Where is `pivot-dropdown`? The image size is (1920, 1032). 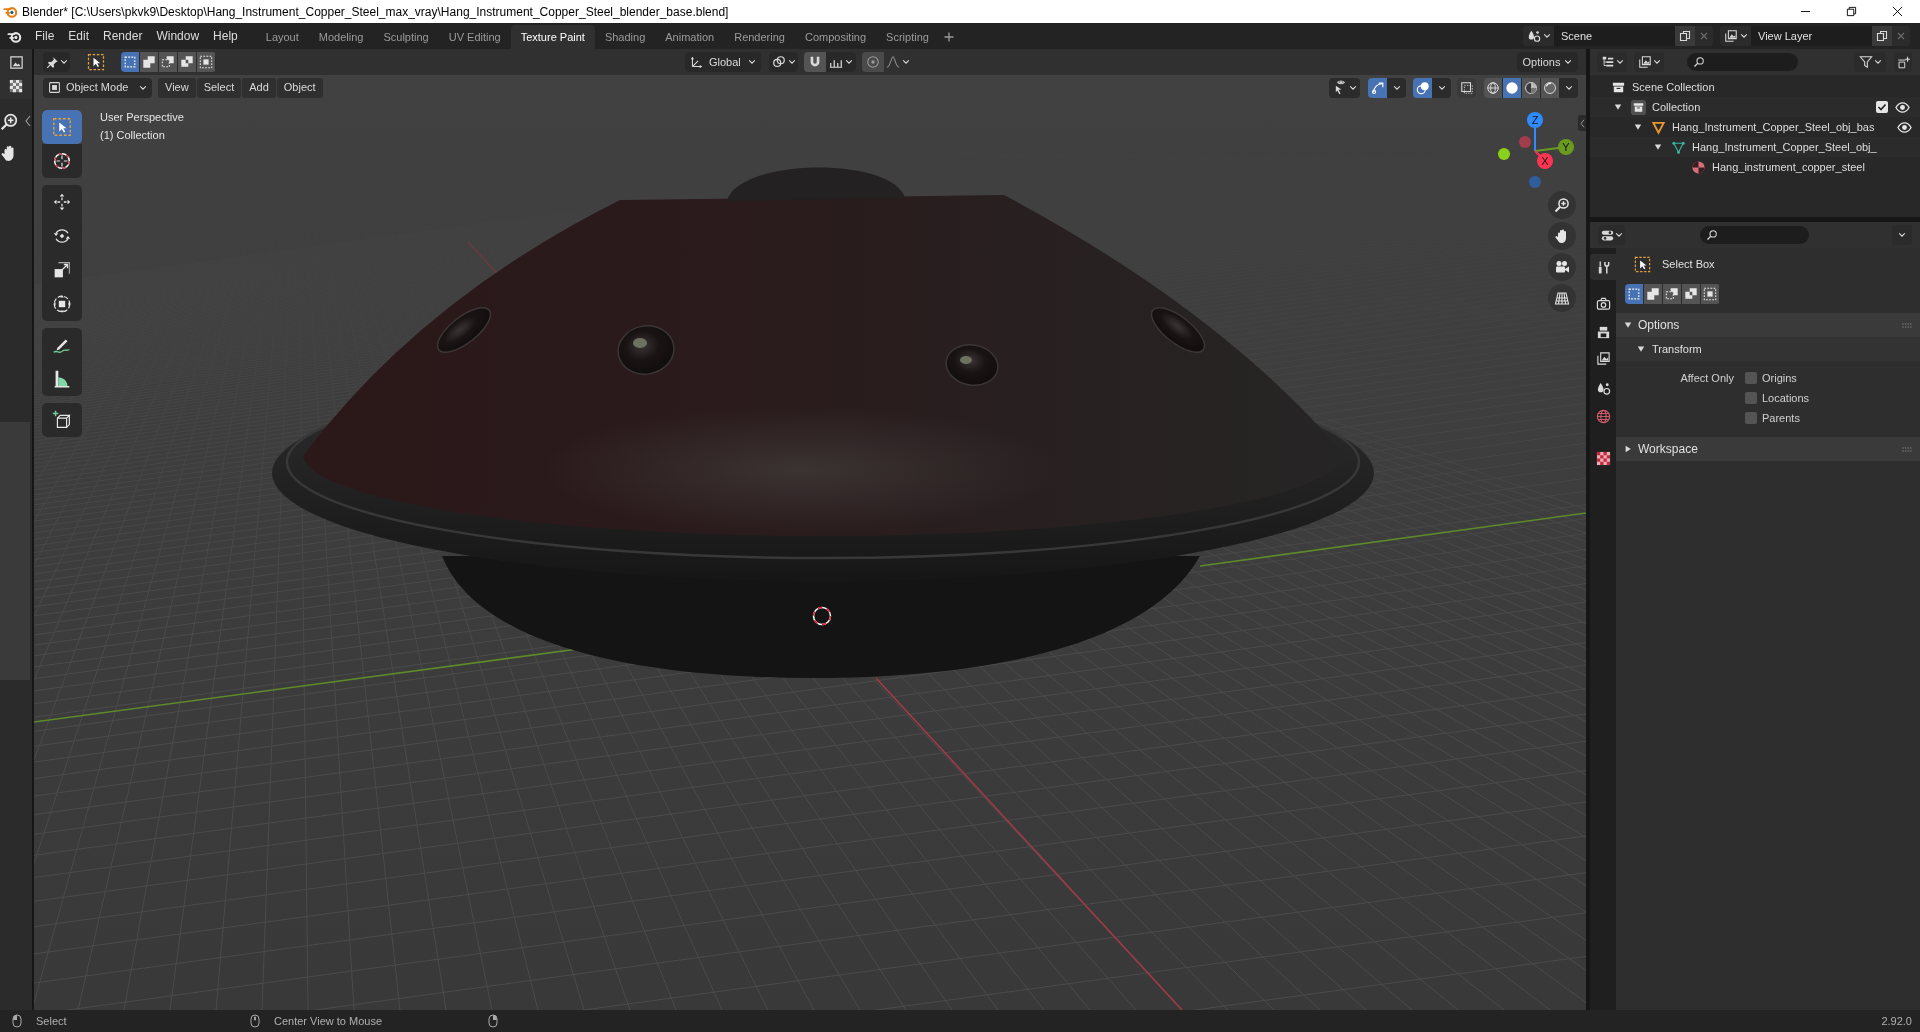
pivot-dropdown is located at coordinates (783, 62).